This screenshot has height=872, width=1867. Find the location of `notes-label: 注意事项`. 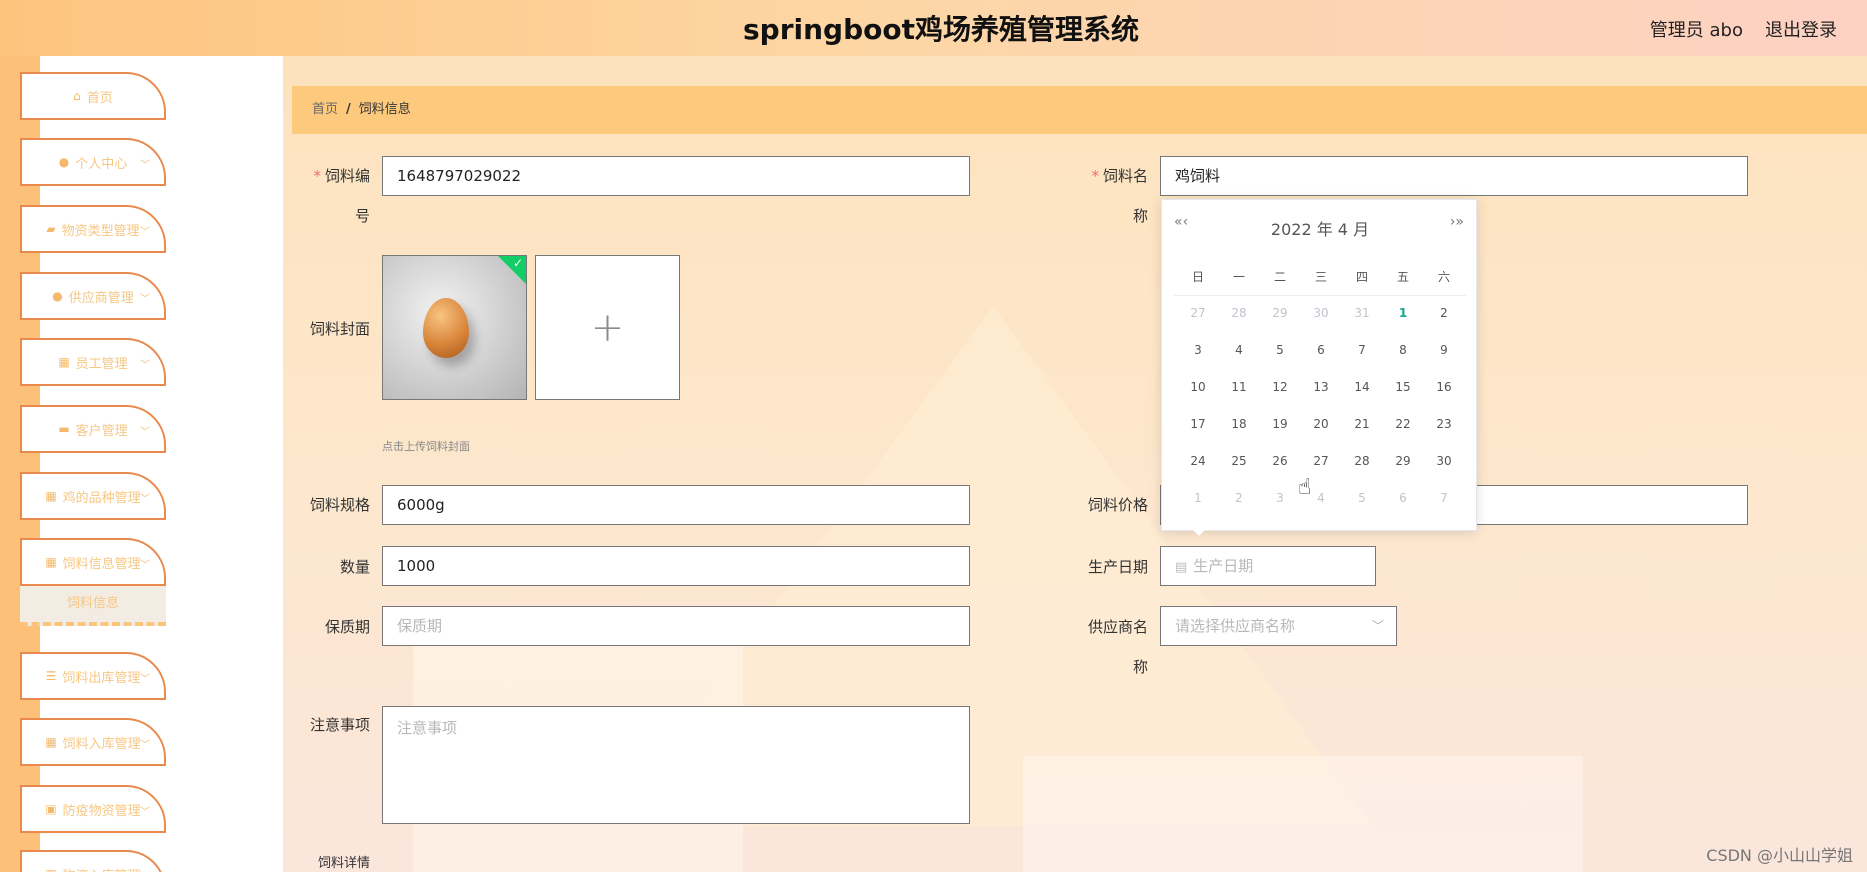

notes-label: 注意事项 is located at coordinates (339, 725).